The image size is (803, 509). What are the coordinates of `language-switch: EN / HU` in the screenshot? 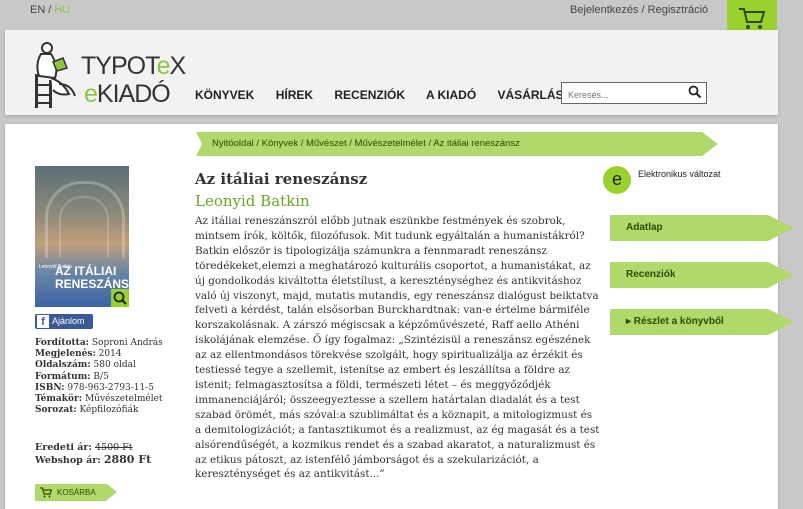 It's located at (50, 10).